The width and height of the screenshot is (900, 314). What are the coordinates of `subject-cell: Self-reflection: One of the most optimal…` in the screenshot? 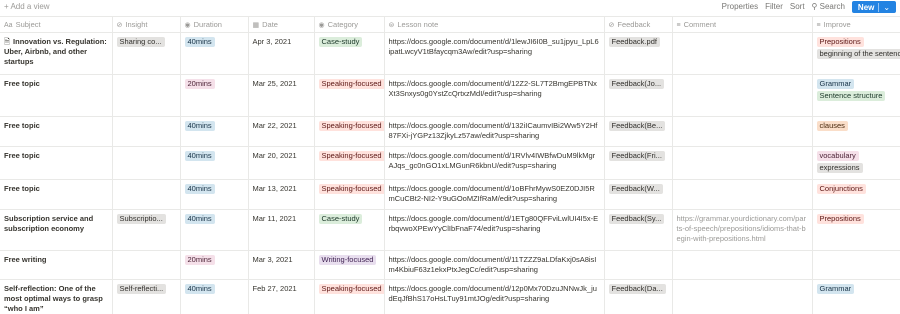 It's located at (56, 296).